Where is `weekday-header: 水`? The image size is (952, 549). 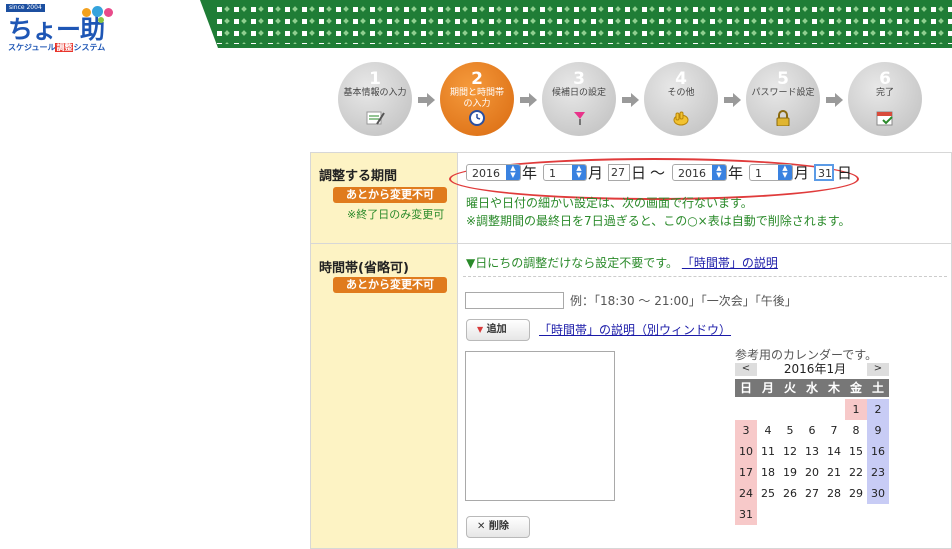 weekday-header: 水 is located at coordinates (812, 388).